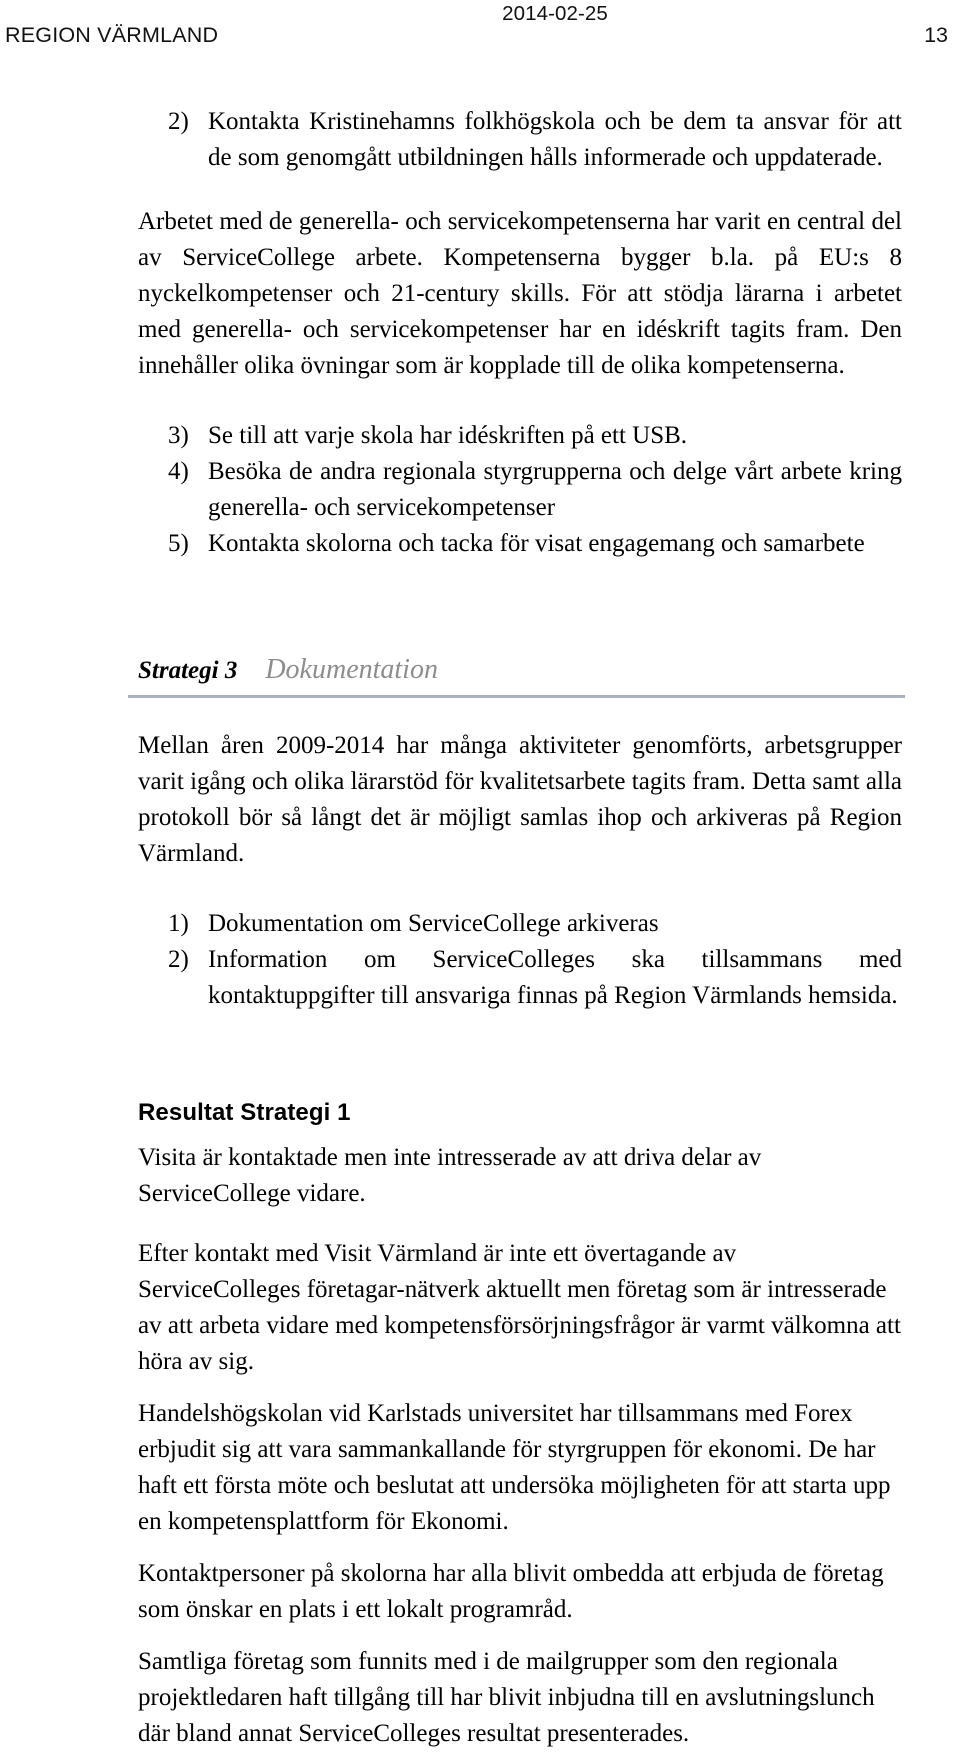  What do you see at coordinates (178, 923) in the screenshot?
I see `list-marker: 1)` at bounding box center [178, 923].